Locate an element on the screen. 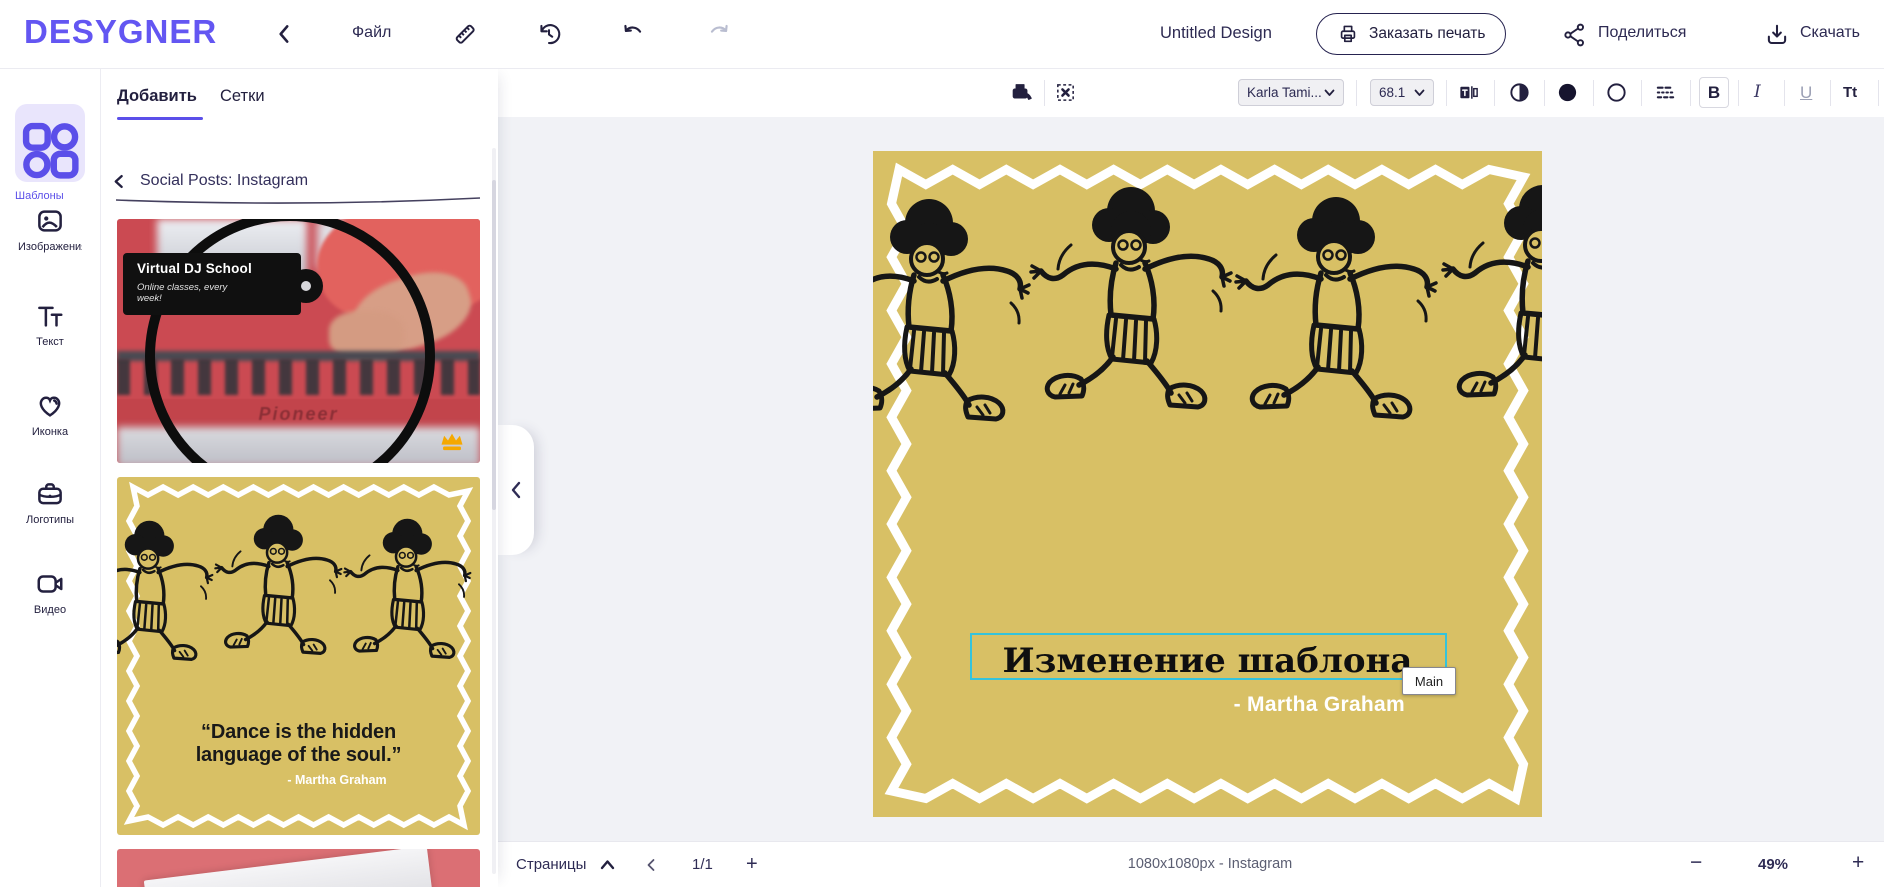 The image size is (1884, 887). template-quote-author: - Martha Graham is located at coordinates (337, 780).